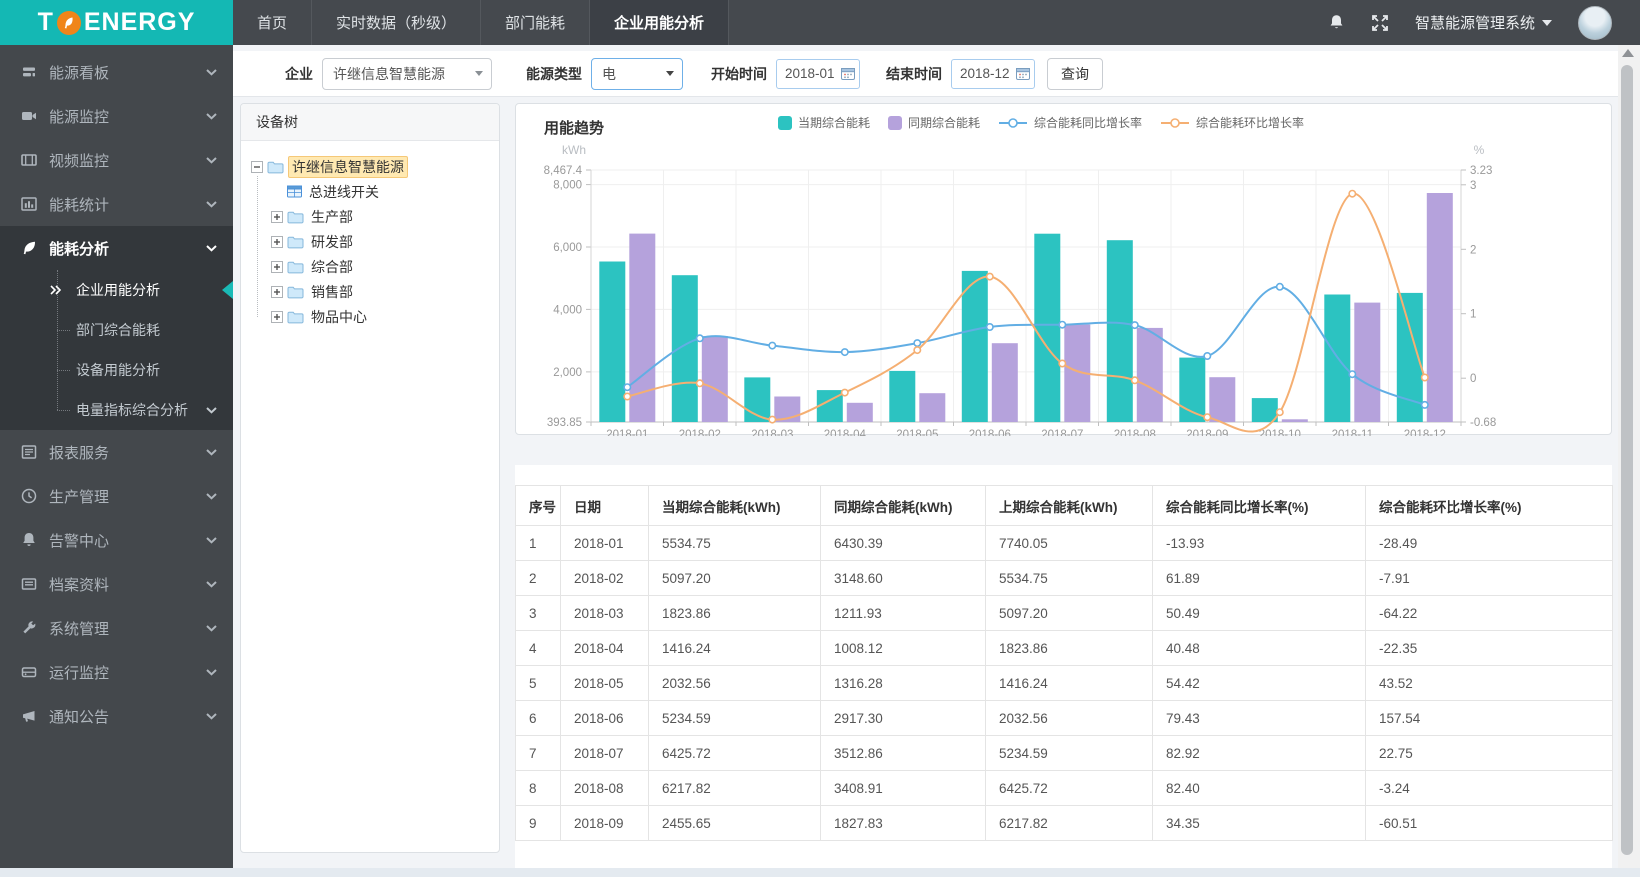 This screenshot has height=877, width=1640. I want to click on svg-text: 1, so click(1473, 315).